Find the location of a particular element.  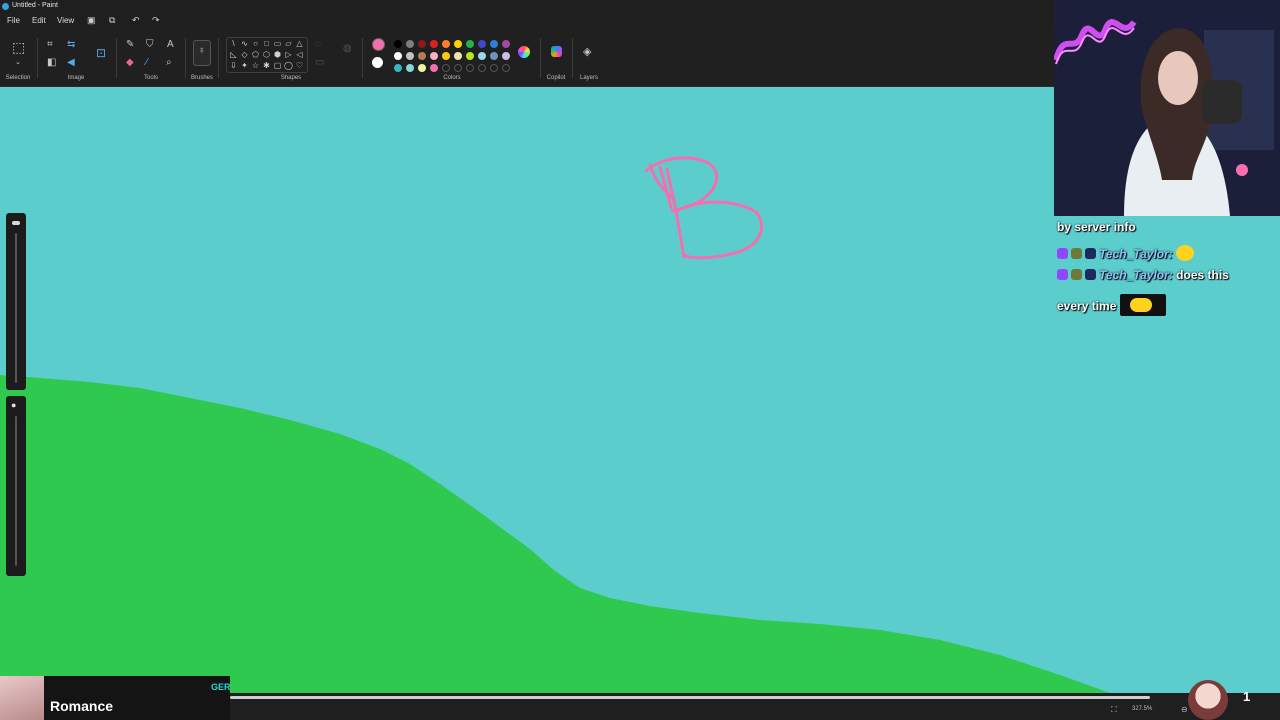

pencil-icon: ✎ is located at coordinates (130, 45).